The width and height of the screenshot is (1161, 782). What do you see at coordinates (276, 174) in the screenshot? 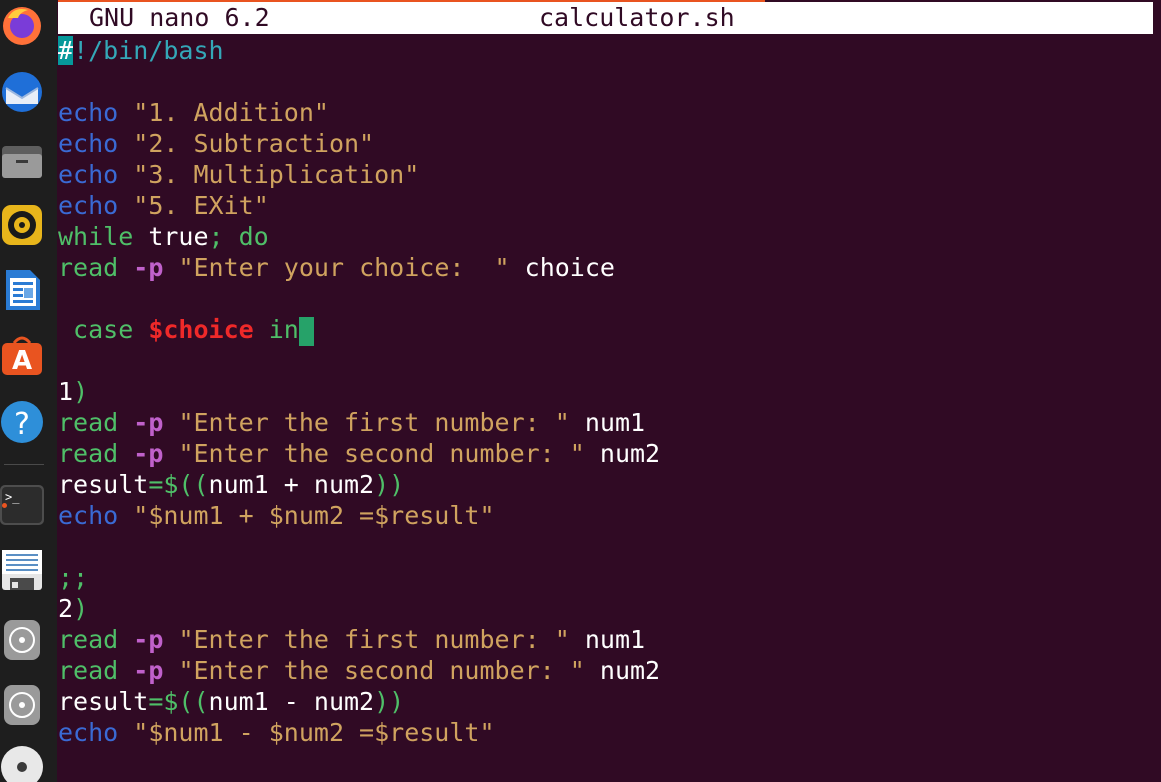
I see `string-literal: "3. Multiplication"` at bounding box center [276, 174].